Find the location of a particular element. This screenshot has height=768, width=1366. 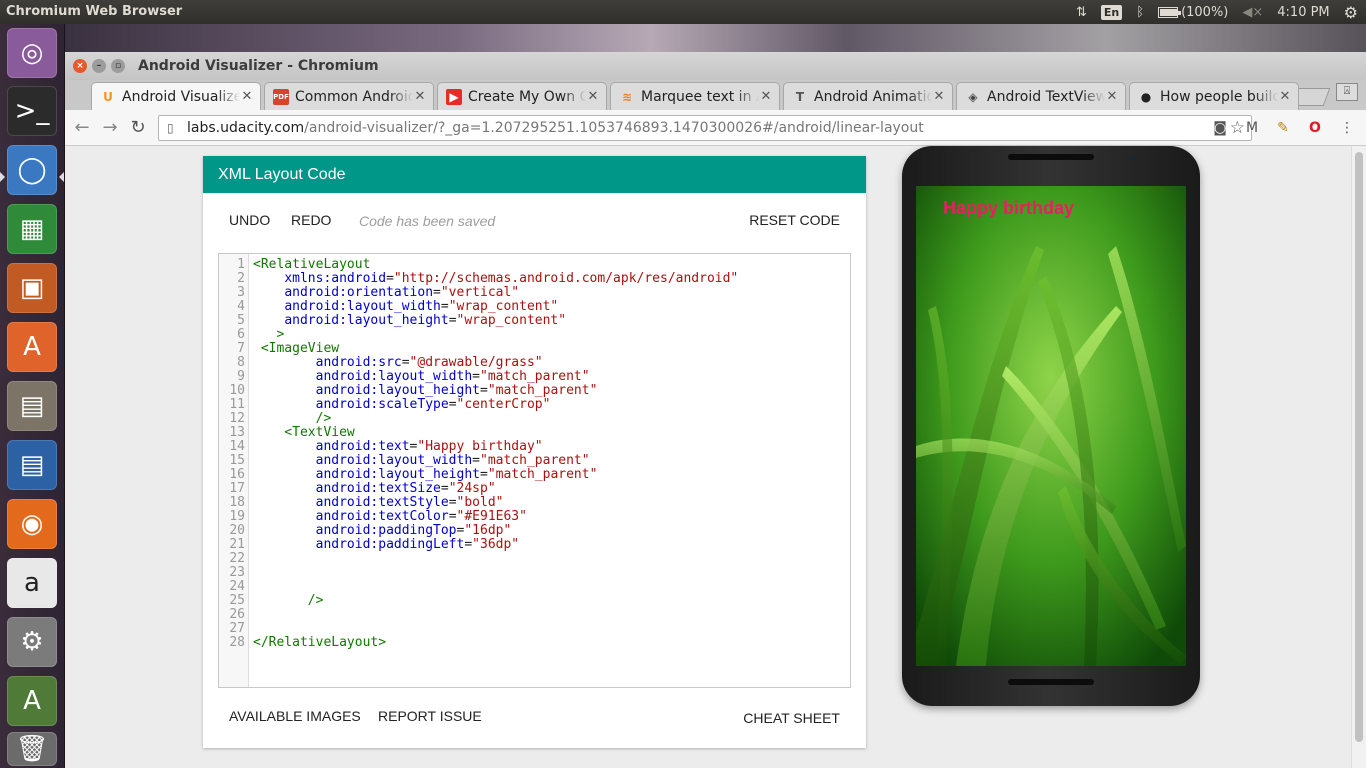

profile-icon: ⍓ is located at coordinates (1347, 92).